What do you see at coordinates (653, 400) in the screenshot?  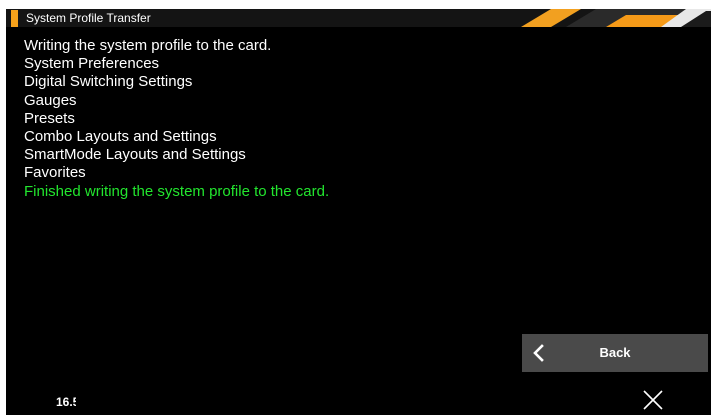 I see `close-icon` at bounding box center [653, 400].